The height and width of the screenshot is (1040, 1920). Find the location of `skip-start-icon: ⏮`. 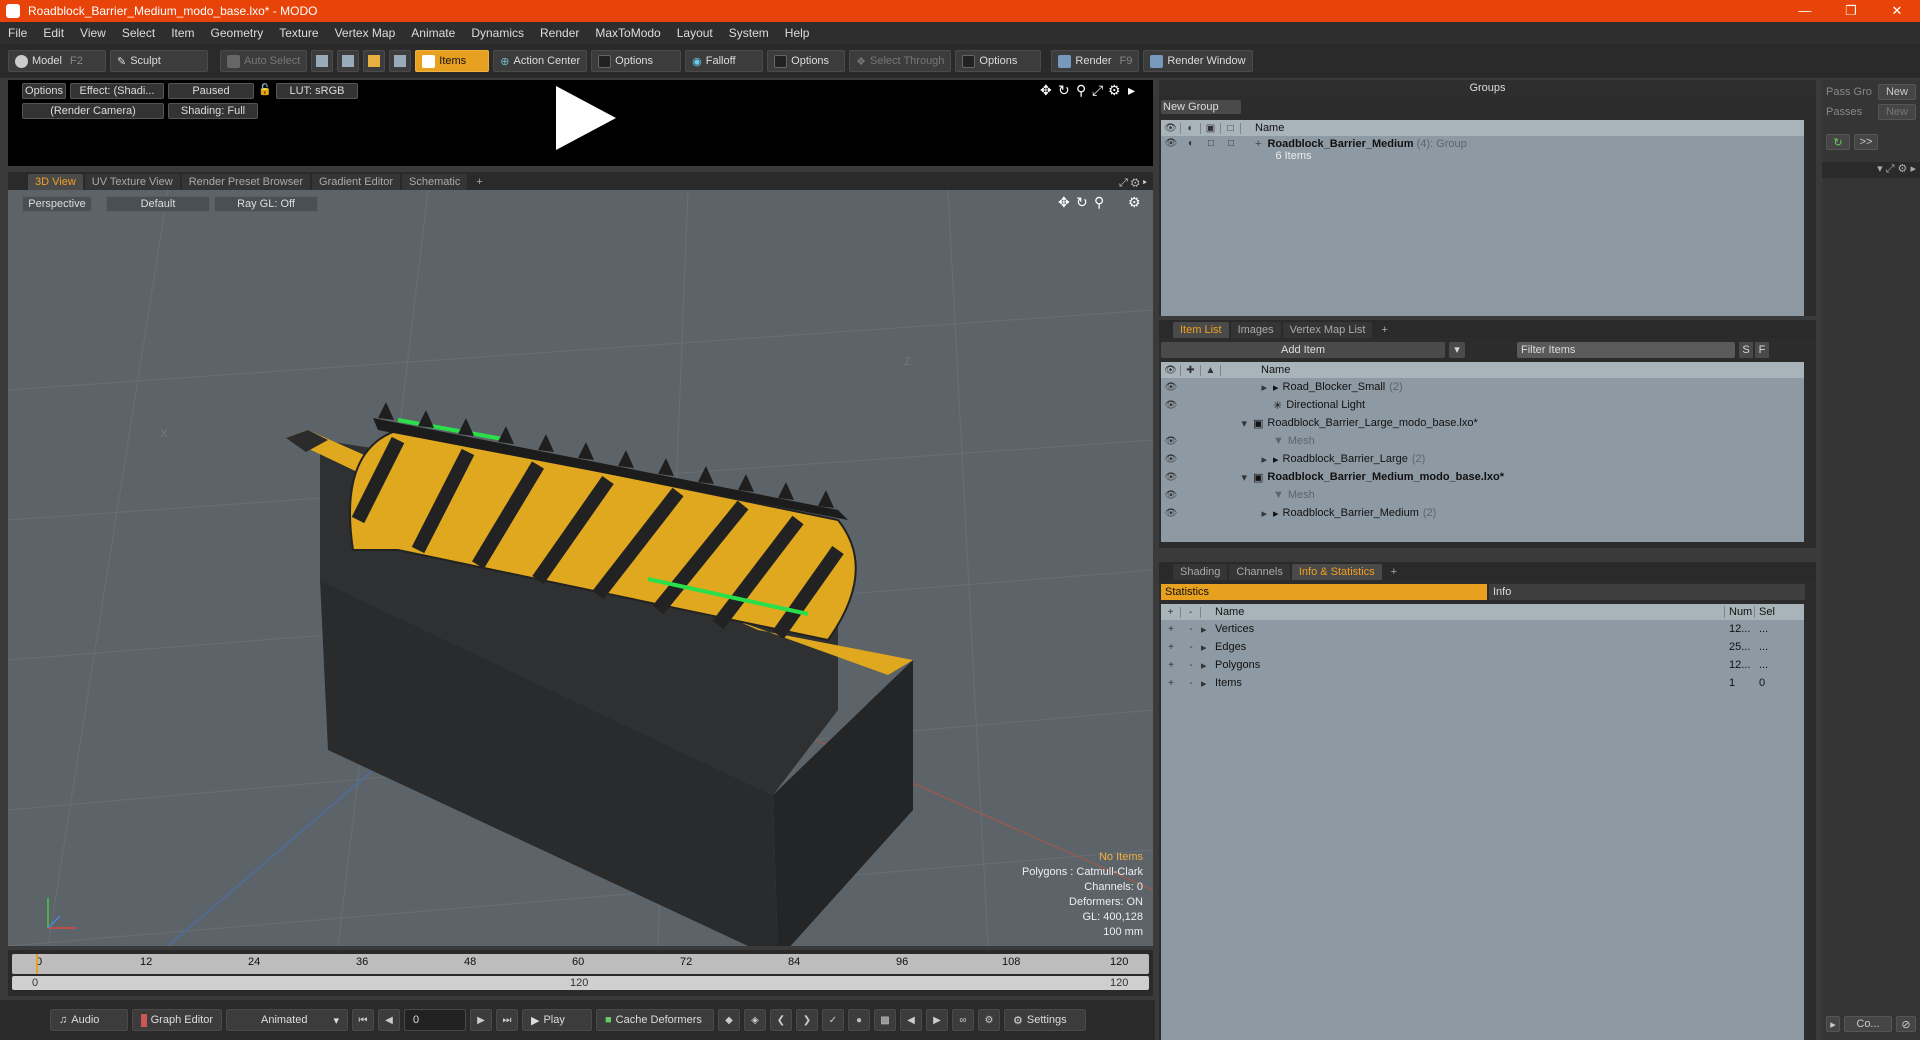

skip-start-icon: ⏮ is located at coordinates (363, 1020).